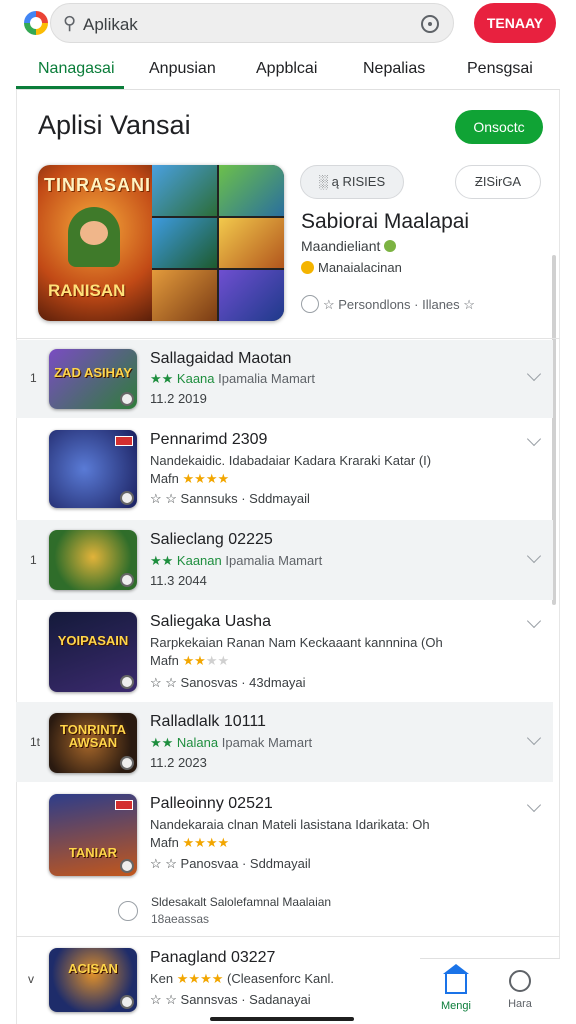 Image resolution: width=576 pixels, height=1024 pixels. I want to click on google-logo-icon, so click(36, 23).